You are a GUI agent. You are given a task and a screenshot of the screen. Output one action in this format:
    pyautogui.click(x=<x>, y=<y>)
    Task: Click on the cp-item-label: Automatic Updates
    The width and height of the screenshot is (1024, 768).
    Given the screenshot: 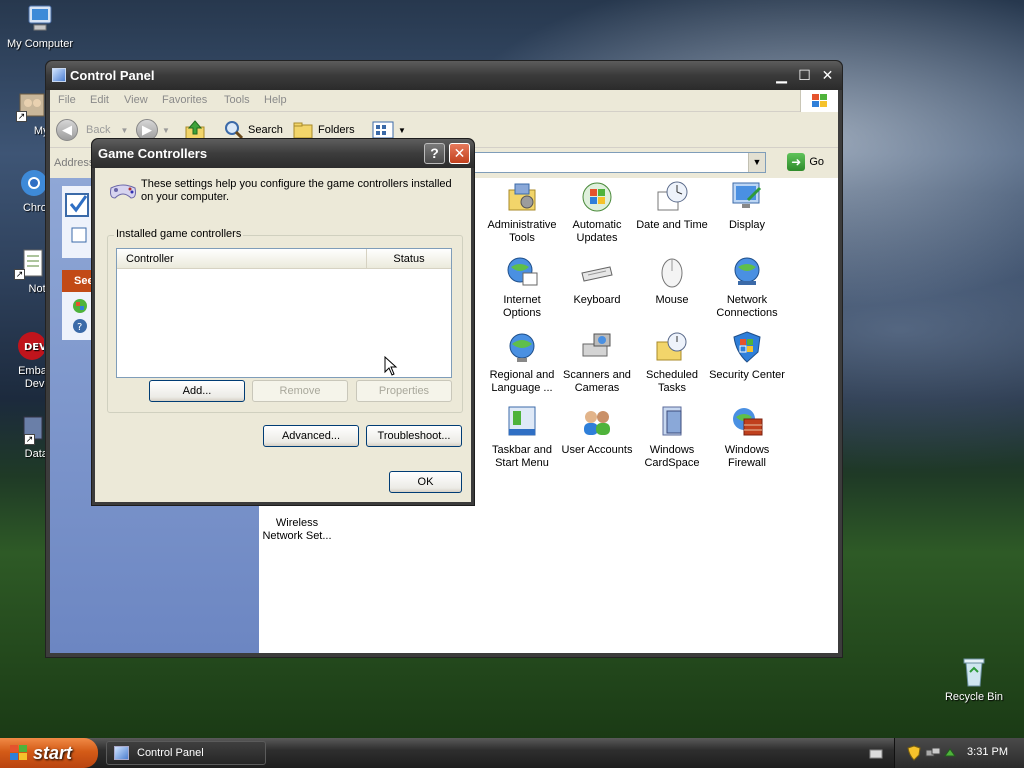 What is the action you would take?
    pyautogui.click(x=597, y=231)
    